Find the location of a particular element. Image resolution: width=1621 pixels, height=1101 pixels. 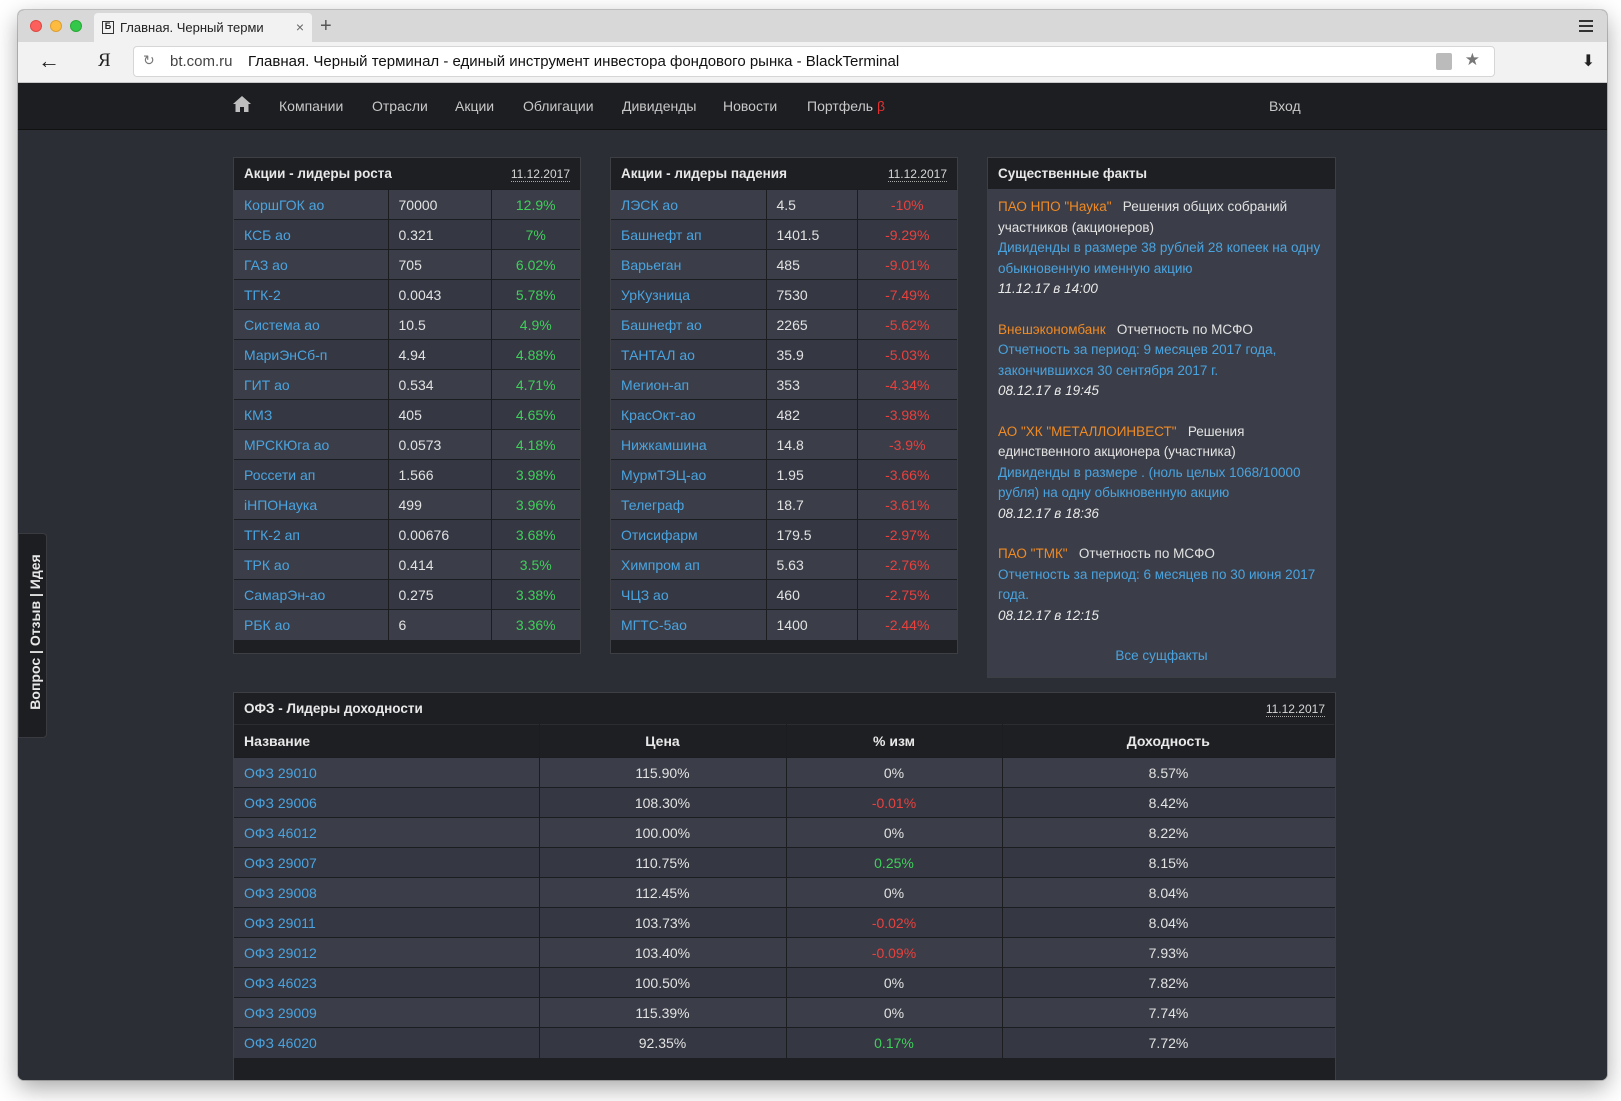

column-header-price: Цена is located at coordinates (663, 741).